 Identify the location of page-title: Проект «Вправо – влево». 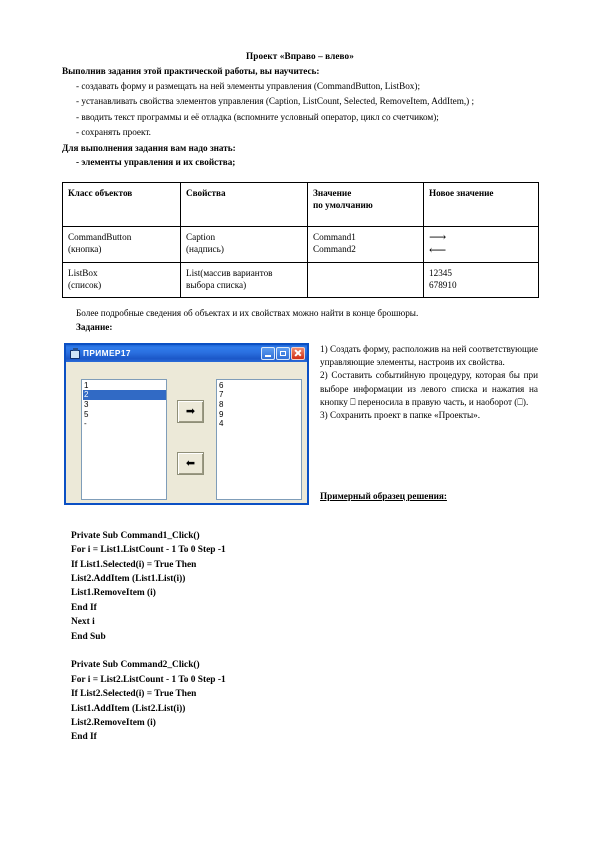
(300, 56).